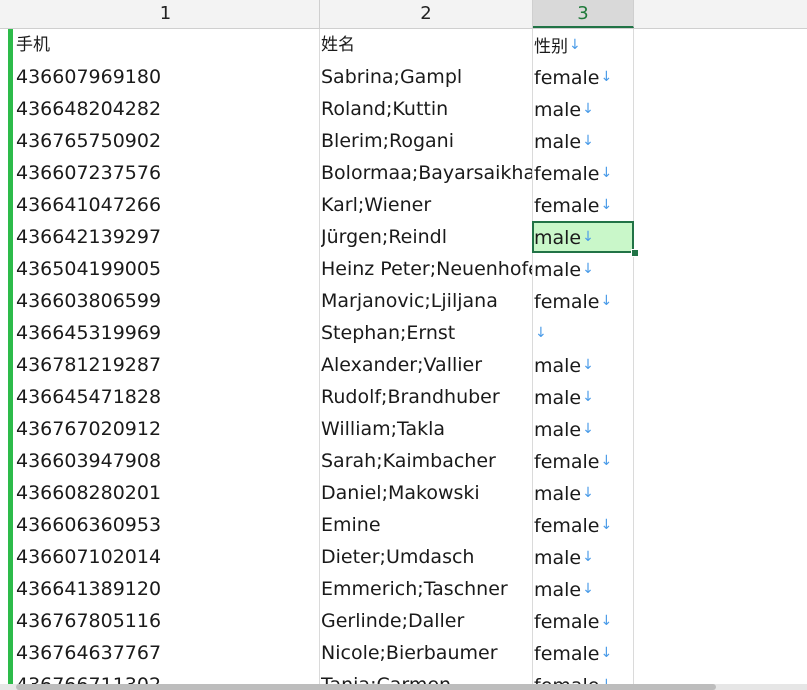  I want to click on scrollbar-thumb, so click(366, 687).